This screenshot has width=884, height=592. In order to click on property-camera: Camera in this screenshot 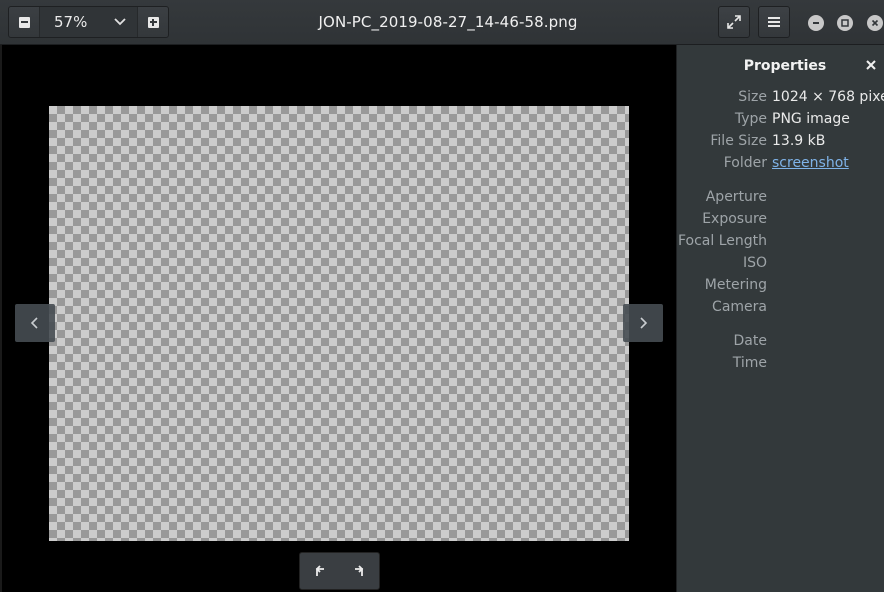, I will do `click(780, 310)`.